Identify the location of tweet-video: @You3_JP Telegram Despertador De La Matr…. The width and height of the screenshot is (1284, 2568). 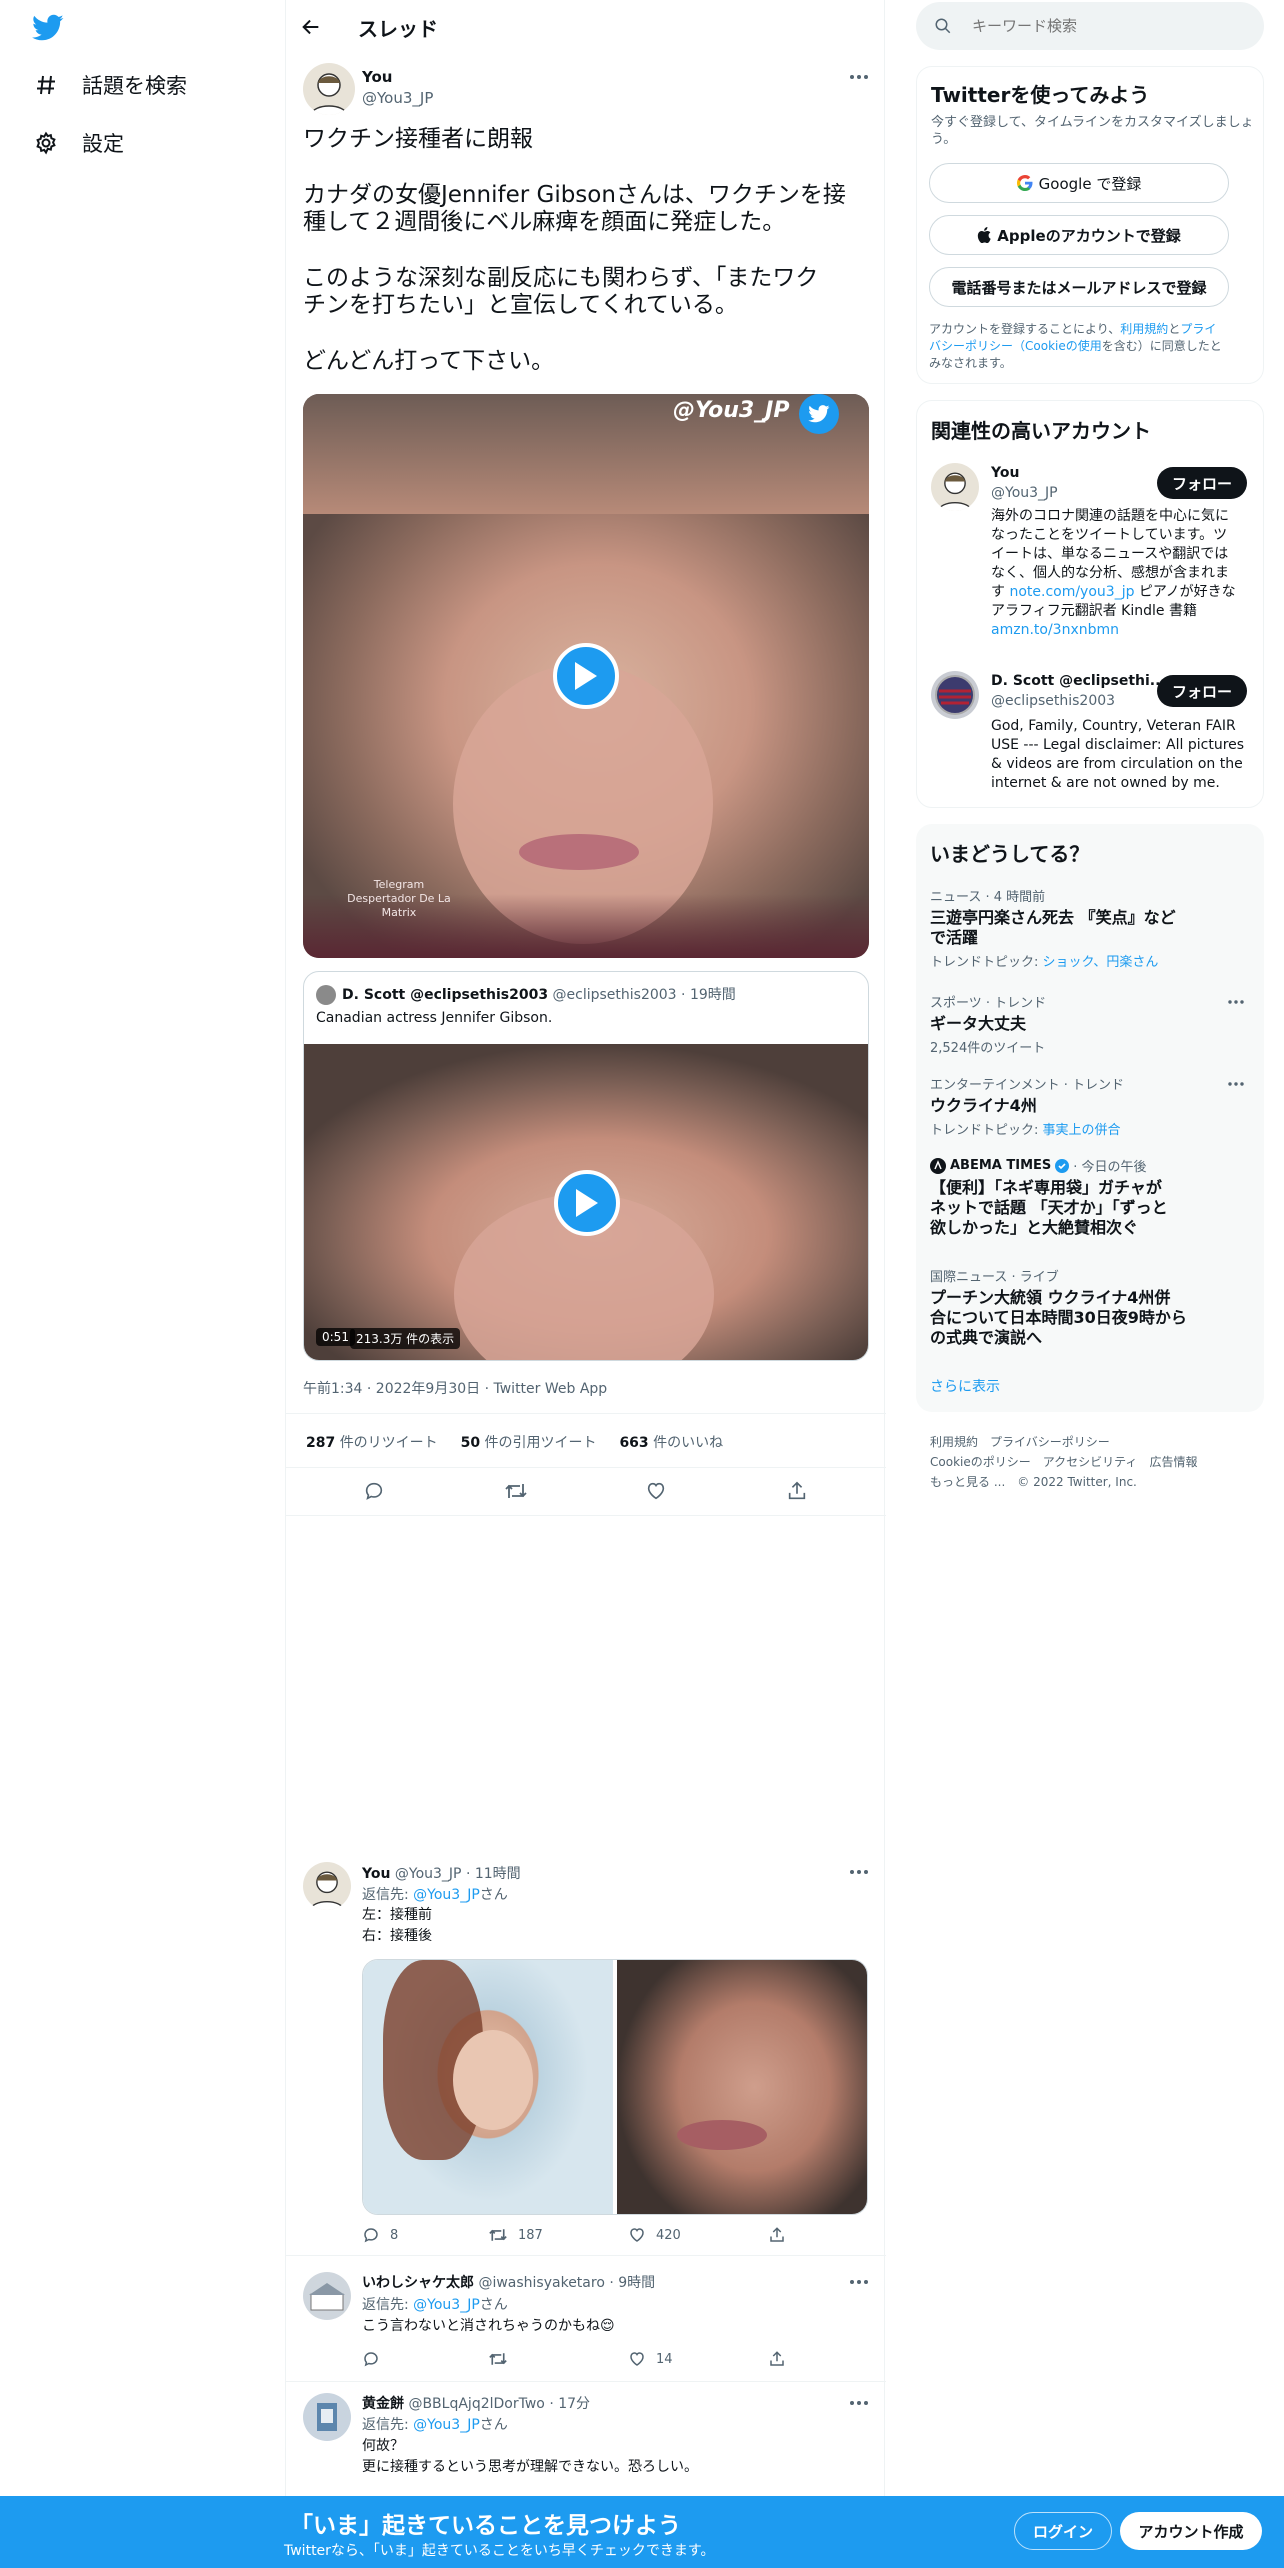
(586, 676).